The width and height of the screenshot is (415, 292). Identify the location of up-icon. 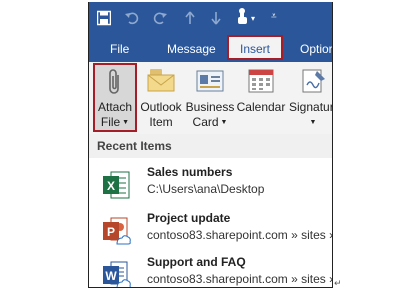
(190, 18).